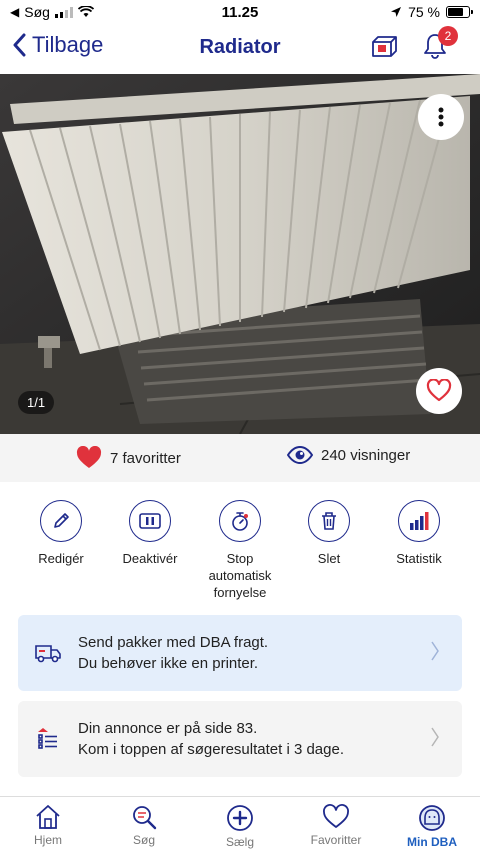 The width and height of the screenshot is (480, 853). What do you see at coordinates (336, 840) in the screenshot?
I see `tab-favorites-label: Favoritter` at bounding box center [336, 840].